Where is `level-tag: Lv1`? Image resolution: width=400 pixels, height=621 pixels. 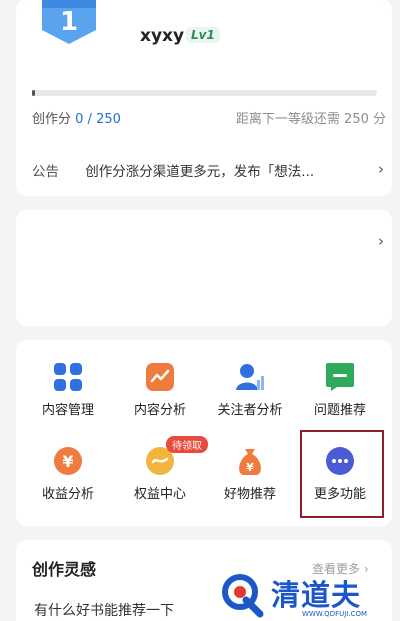 level-tag: Lv1 is located at coordinates (203, 35).